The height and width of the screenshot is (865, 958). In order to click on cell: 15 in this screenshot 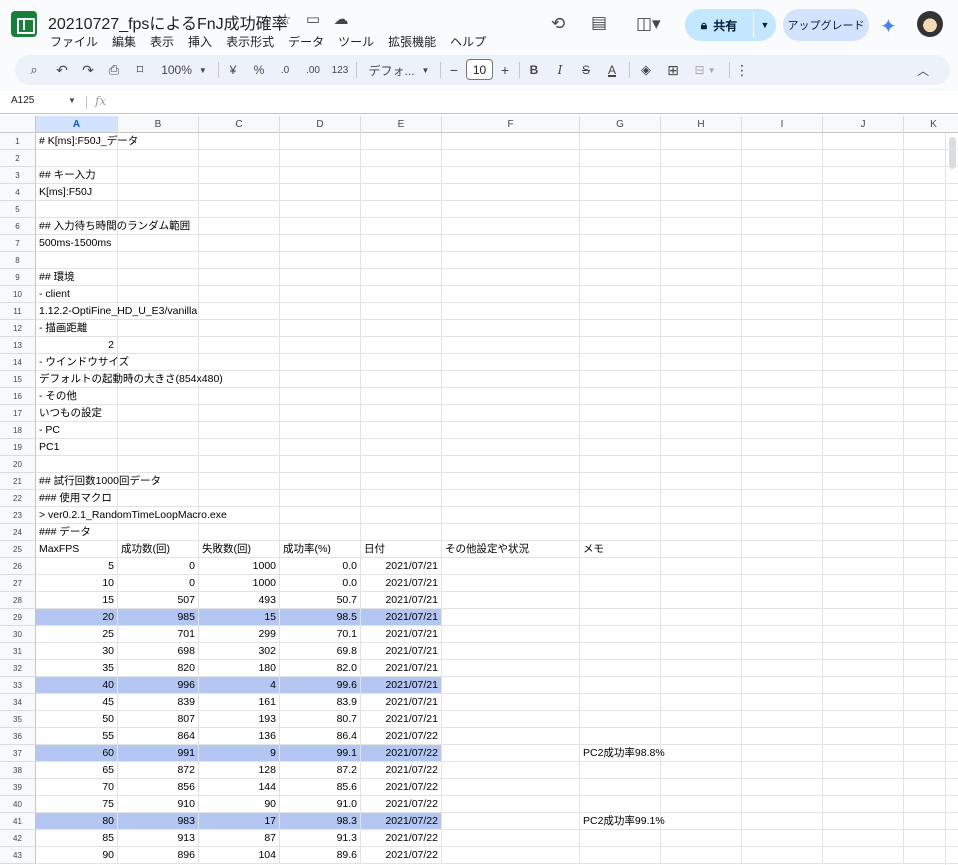, I will do `click(77, 600)`.